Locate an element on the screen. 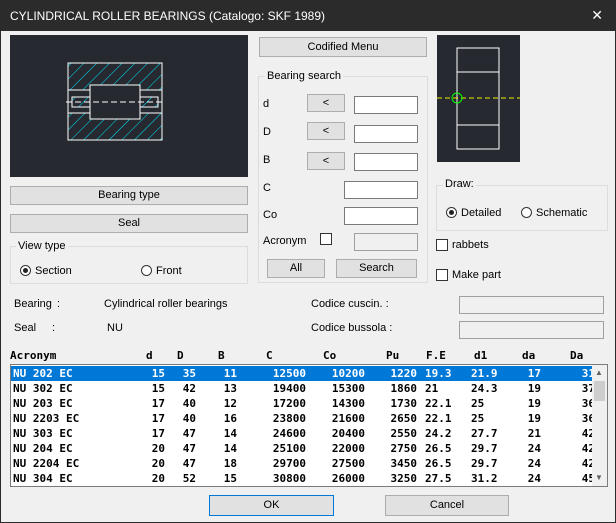 The image size is (616, 523). codified-menu-button: Codified Menu is located at coordinates (343, 47).